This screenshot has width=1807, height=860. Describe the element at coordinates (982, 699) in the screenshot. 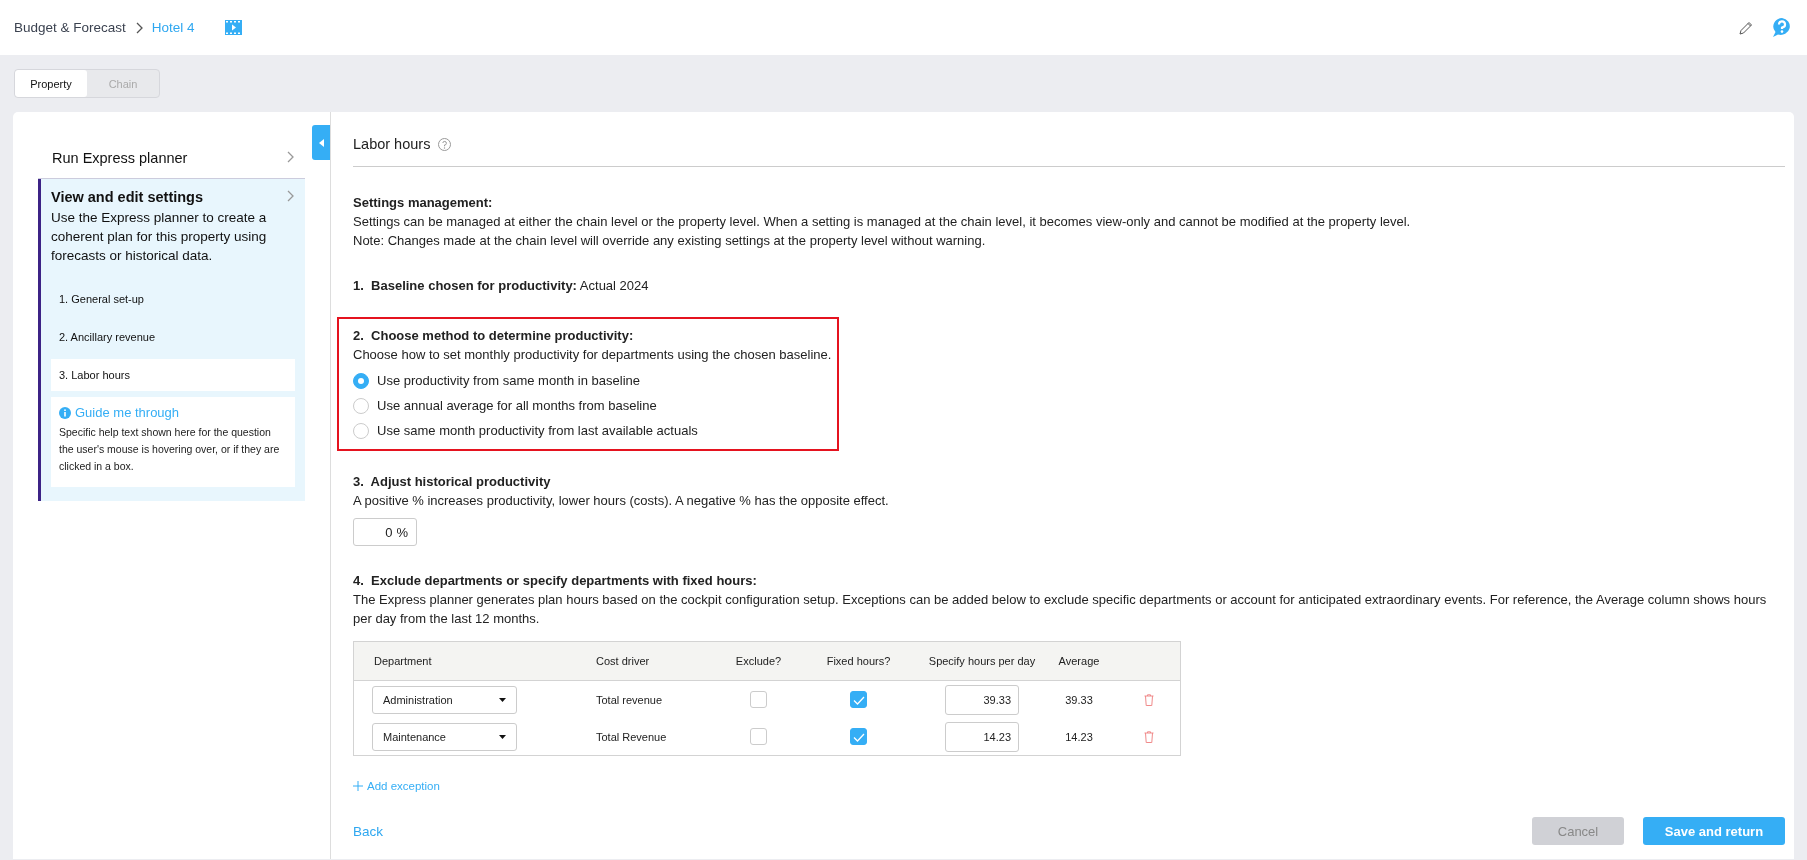

I see `hours-field: 39.33` at that location.